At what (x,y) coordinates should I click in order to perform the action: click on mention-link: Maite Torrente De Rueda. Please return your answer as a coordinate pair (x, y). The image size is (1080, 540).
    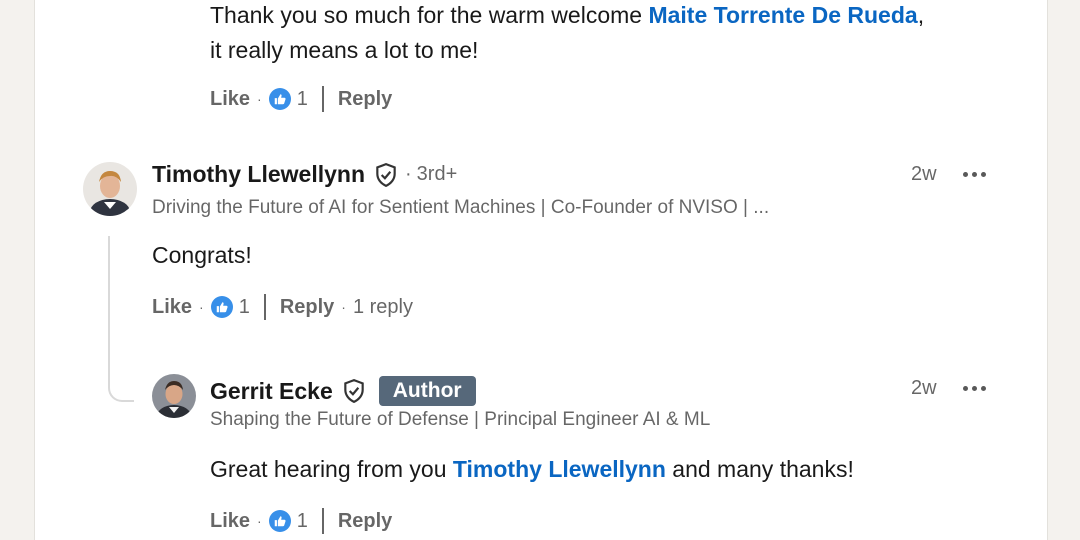
    Looking at the image, I should click on (782, 15).